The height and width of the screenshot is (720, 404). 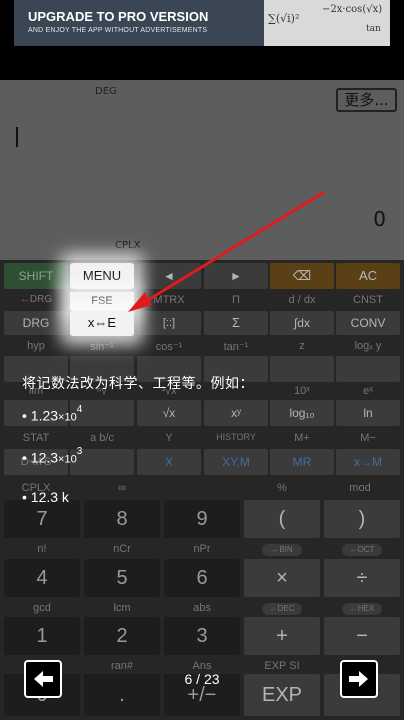 What do you see at coordinates (226, 251) in the screenshot?
I see `red-arrow-pointer` at bounding box center [226, 251].